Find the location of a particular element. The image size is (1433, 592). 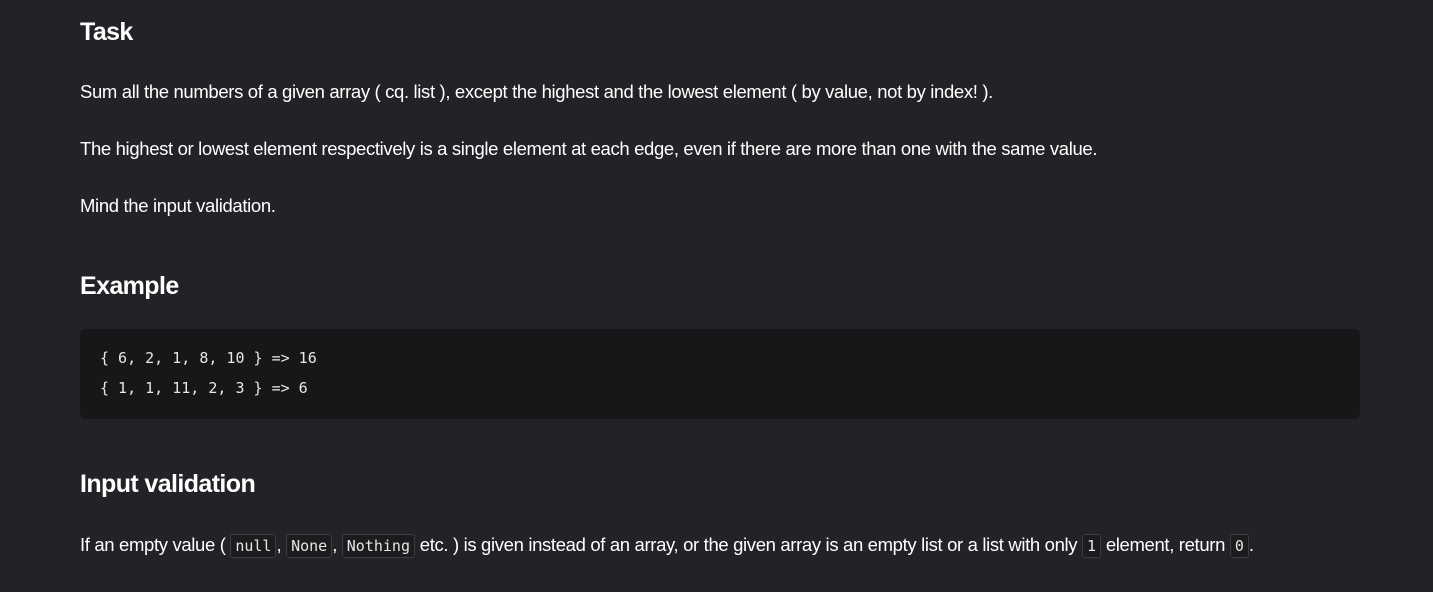

example-heading: Example is located at coordinates (129, 286).